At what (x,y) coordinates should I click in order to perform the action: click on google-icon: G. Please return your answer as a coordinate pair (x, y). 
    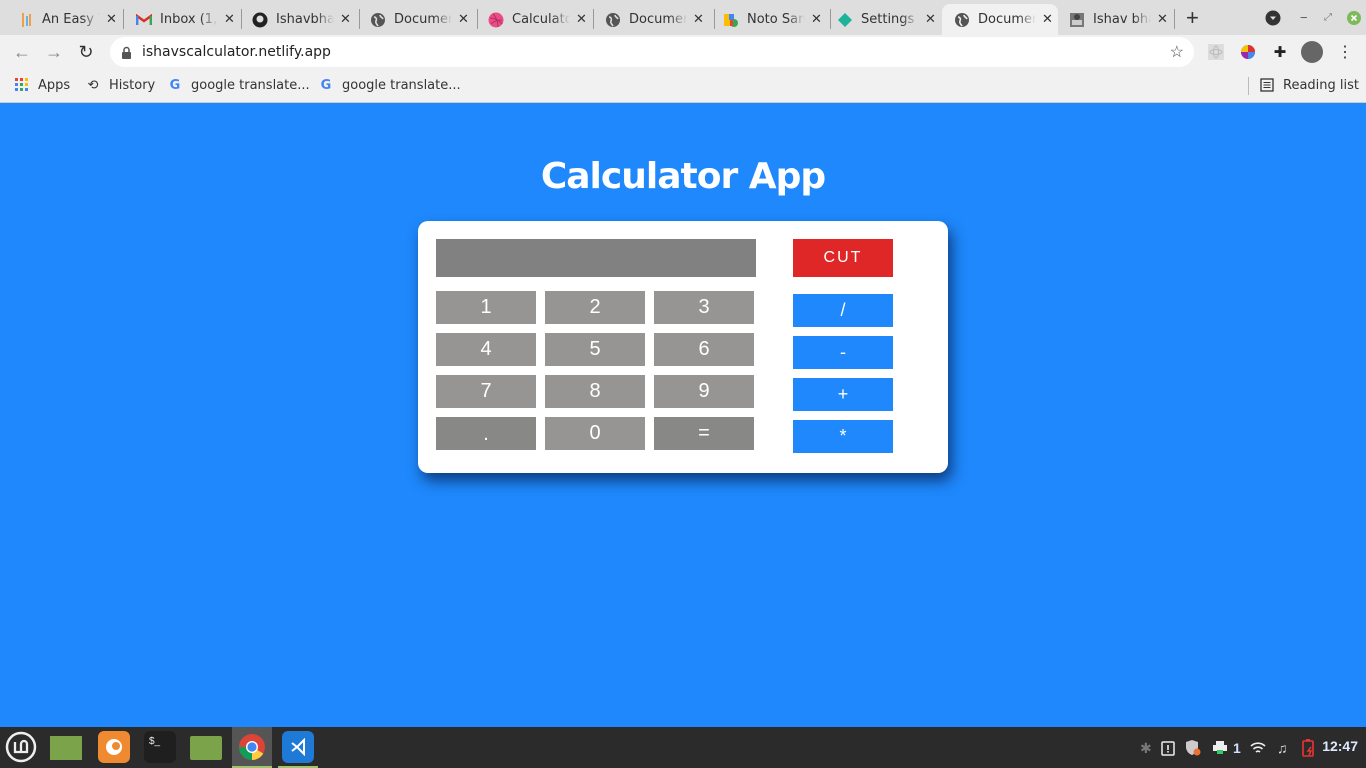
    Looking at the image, I should click on (326, 85).